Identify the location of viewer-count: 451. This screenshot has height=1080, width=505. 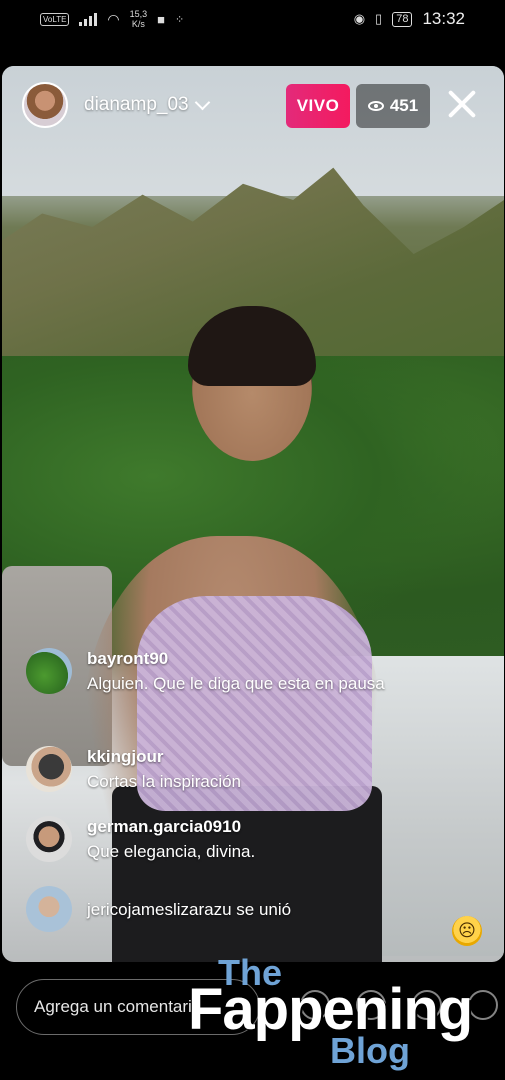
(404, 105).